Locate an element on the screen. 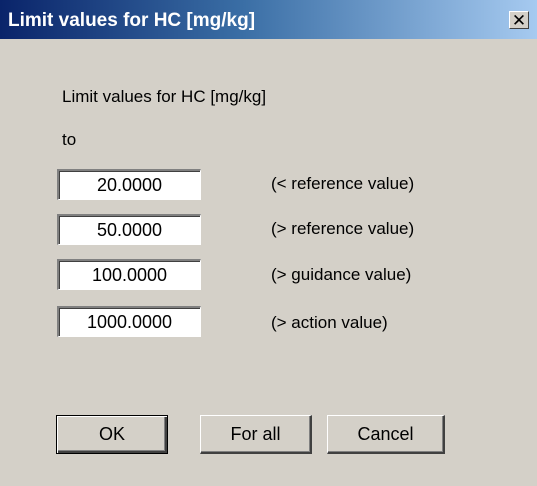 Image resolution: width=537 pixels, height=486 pixels. reference-lower-input: 20.0000 is located at coordinates (129, 184).